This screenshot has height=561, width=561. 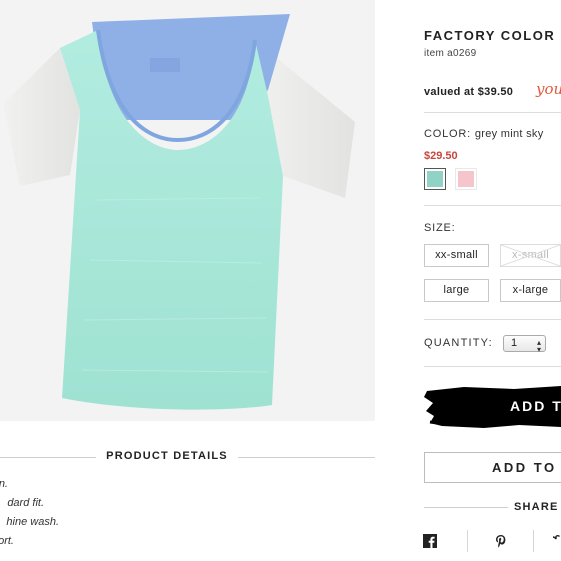 What do you see at coordinates (440, 228) in the screenshot?
I see `size-label: SIZE:` at bounding box center [440, 228].